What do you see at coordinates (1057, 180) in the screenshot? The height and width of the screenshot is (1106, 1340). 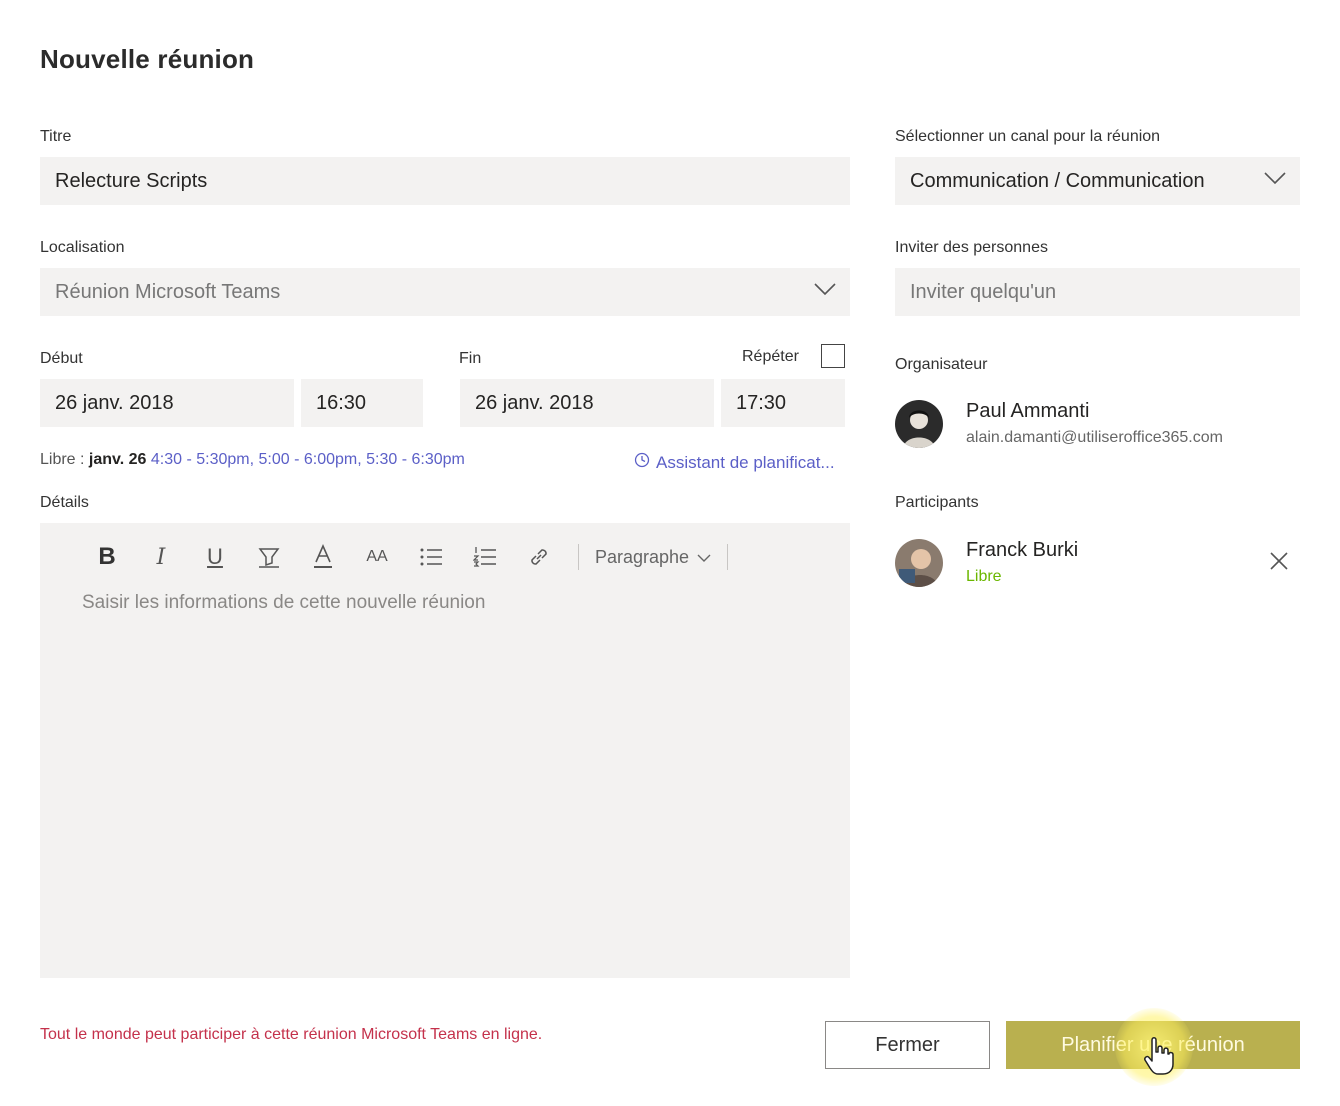 I see `channel-value: Communication / Communication` at bounding box center [1057, 180].